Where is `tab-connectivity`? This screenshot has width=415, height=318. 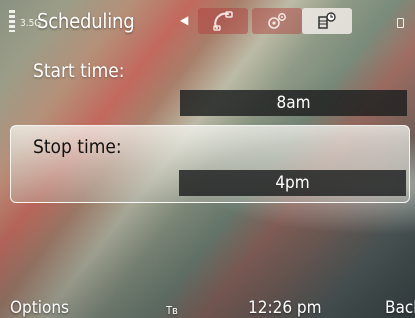 tab-connectivity is located at coordinates (277, 21).